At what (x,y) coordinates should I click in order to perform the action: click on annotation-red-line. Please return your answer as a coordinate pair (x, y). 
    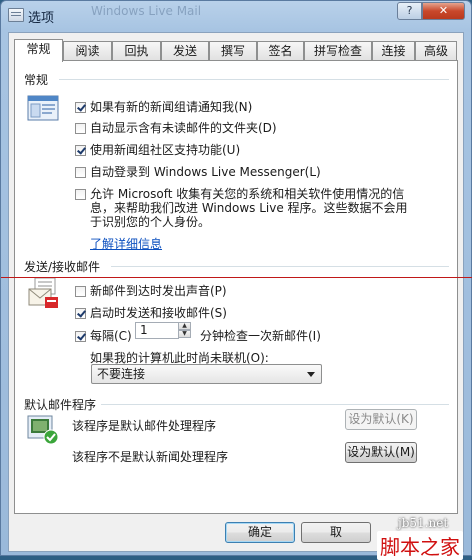
    Looking at the image, I should click on (236, 277).